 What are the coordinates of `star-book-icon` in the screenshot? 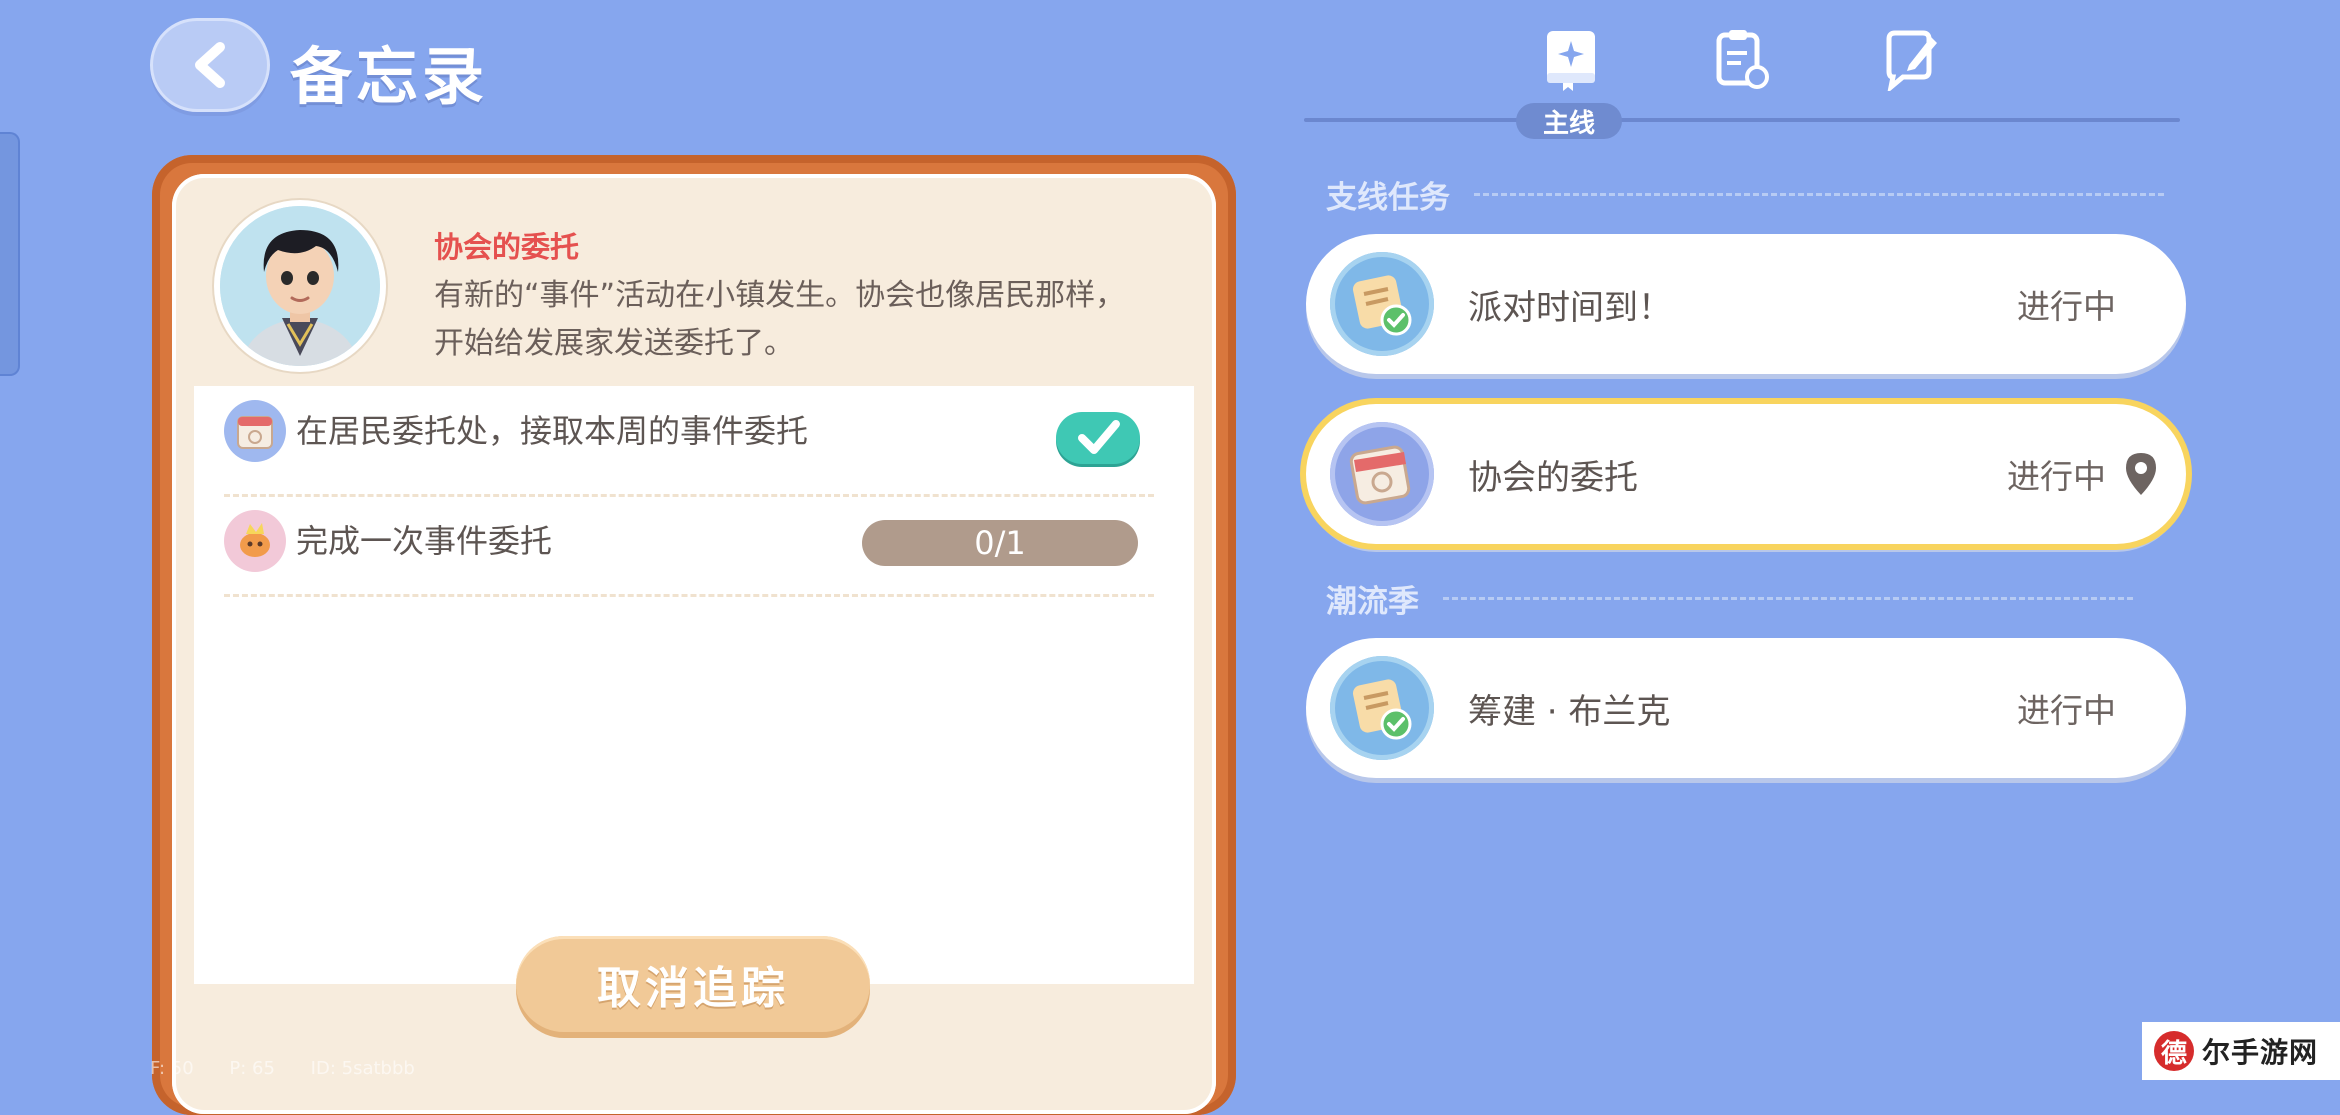 It's located at (1571, 61).